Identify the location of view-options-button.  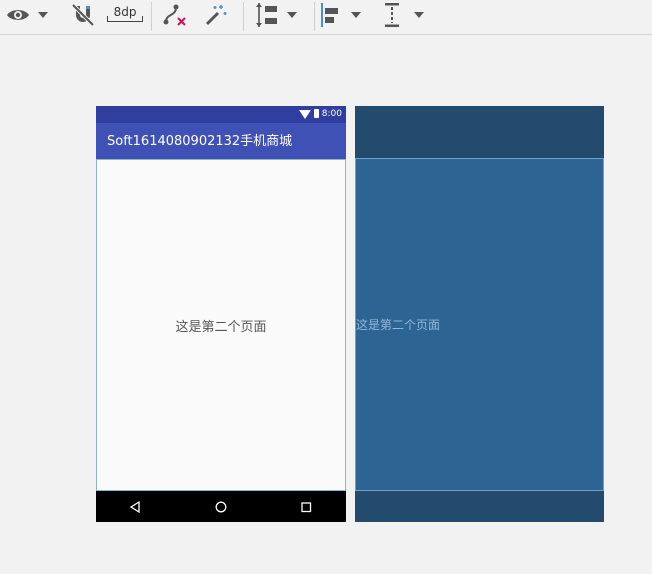
(18, 15).